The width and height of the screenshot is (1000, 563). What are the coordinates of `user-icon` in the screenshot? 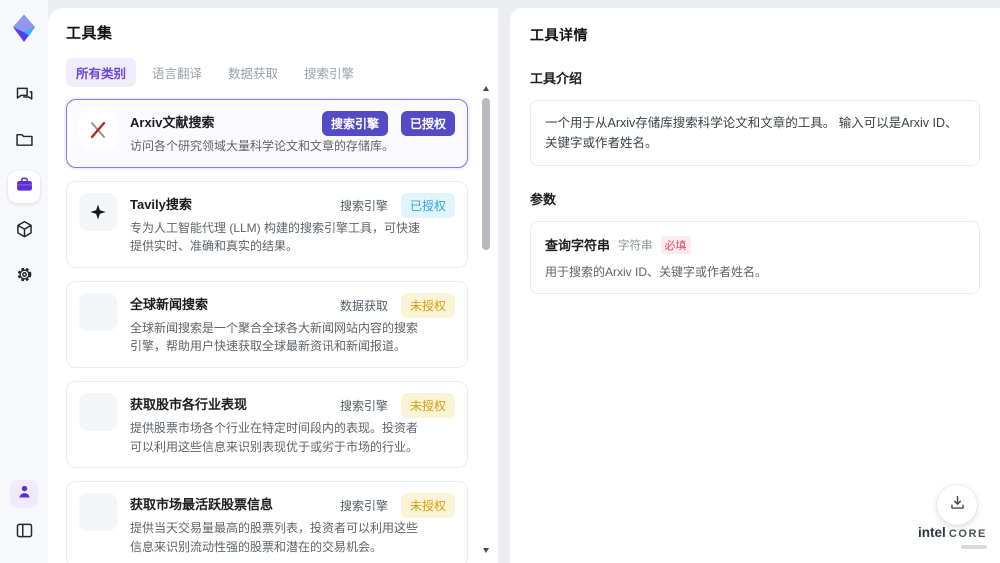 It's located at (24, 494).